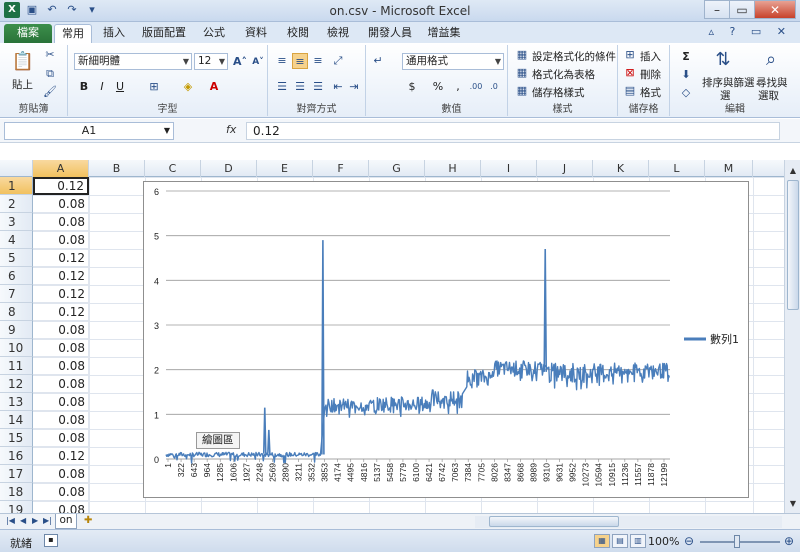 This screenshot has height=552, width=800. What do you see at coordinates (438, 87) in the screenshot?
I see `percent-icon: %` at bounding box center [438, 87].